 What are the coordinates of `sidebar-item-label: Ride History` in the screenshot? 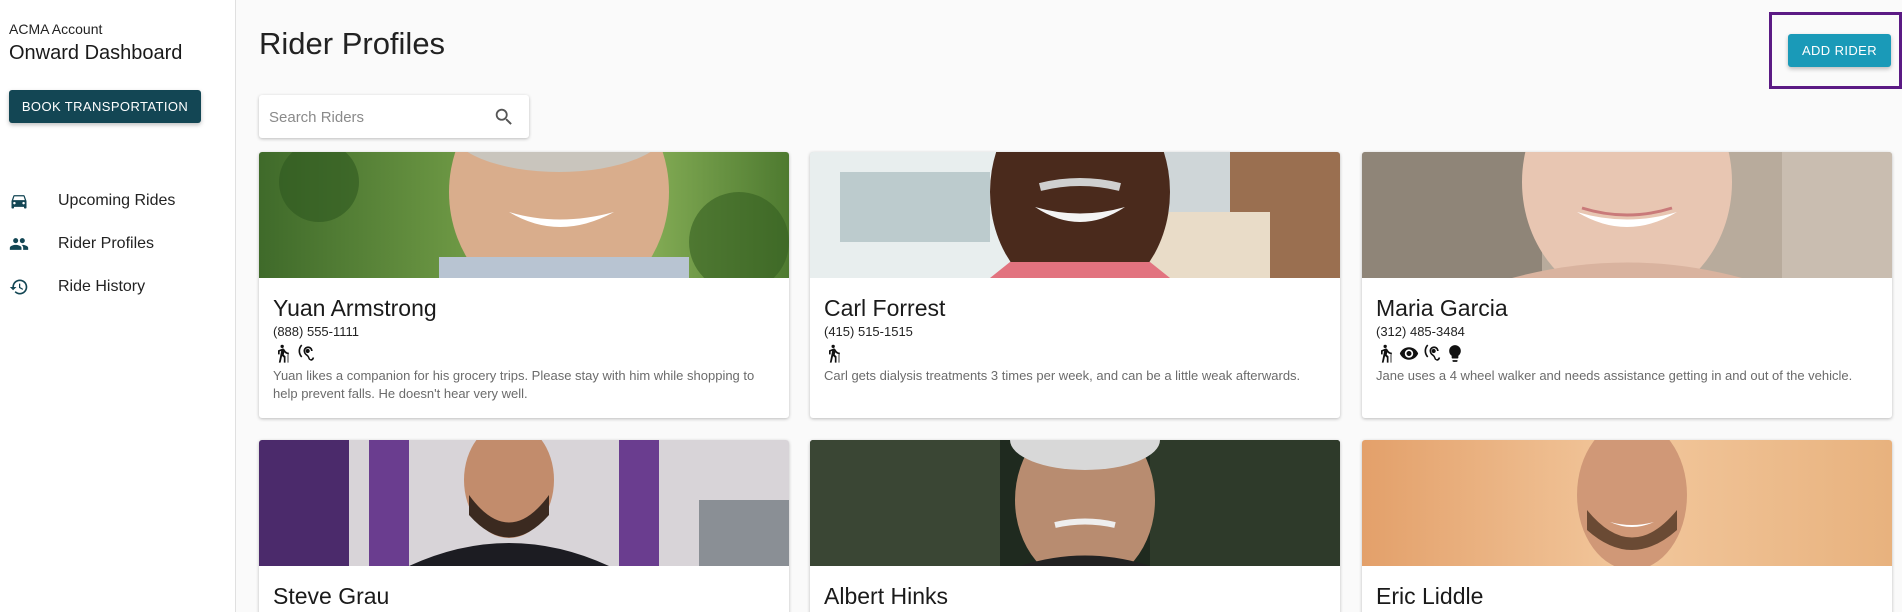 It's located at (102, 286).